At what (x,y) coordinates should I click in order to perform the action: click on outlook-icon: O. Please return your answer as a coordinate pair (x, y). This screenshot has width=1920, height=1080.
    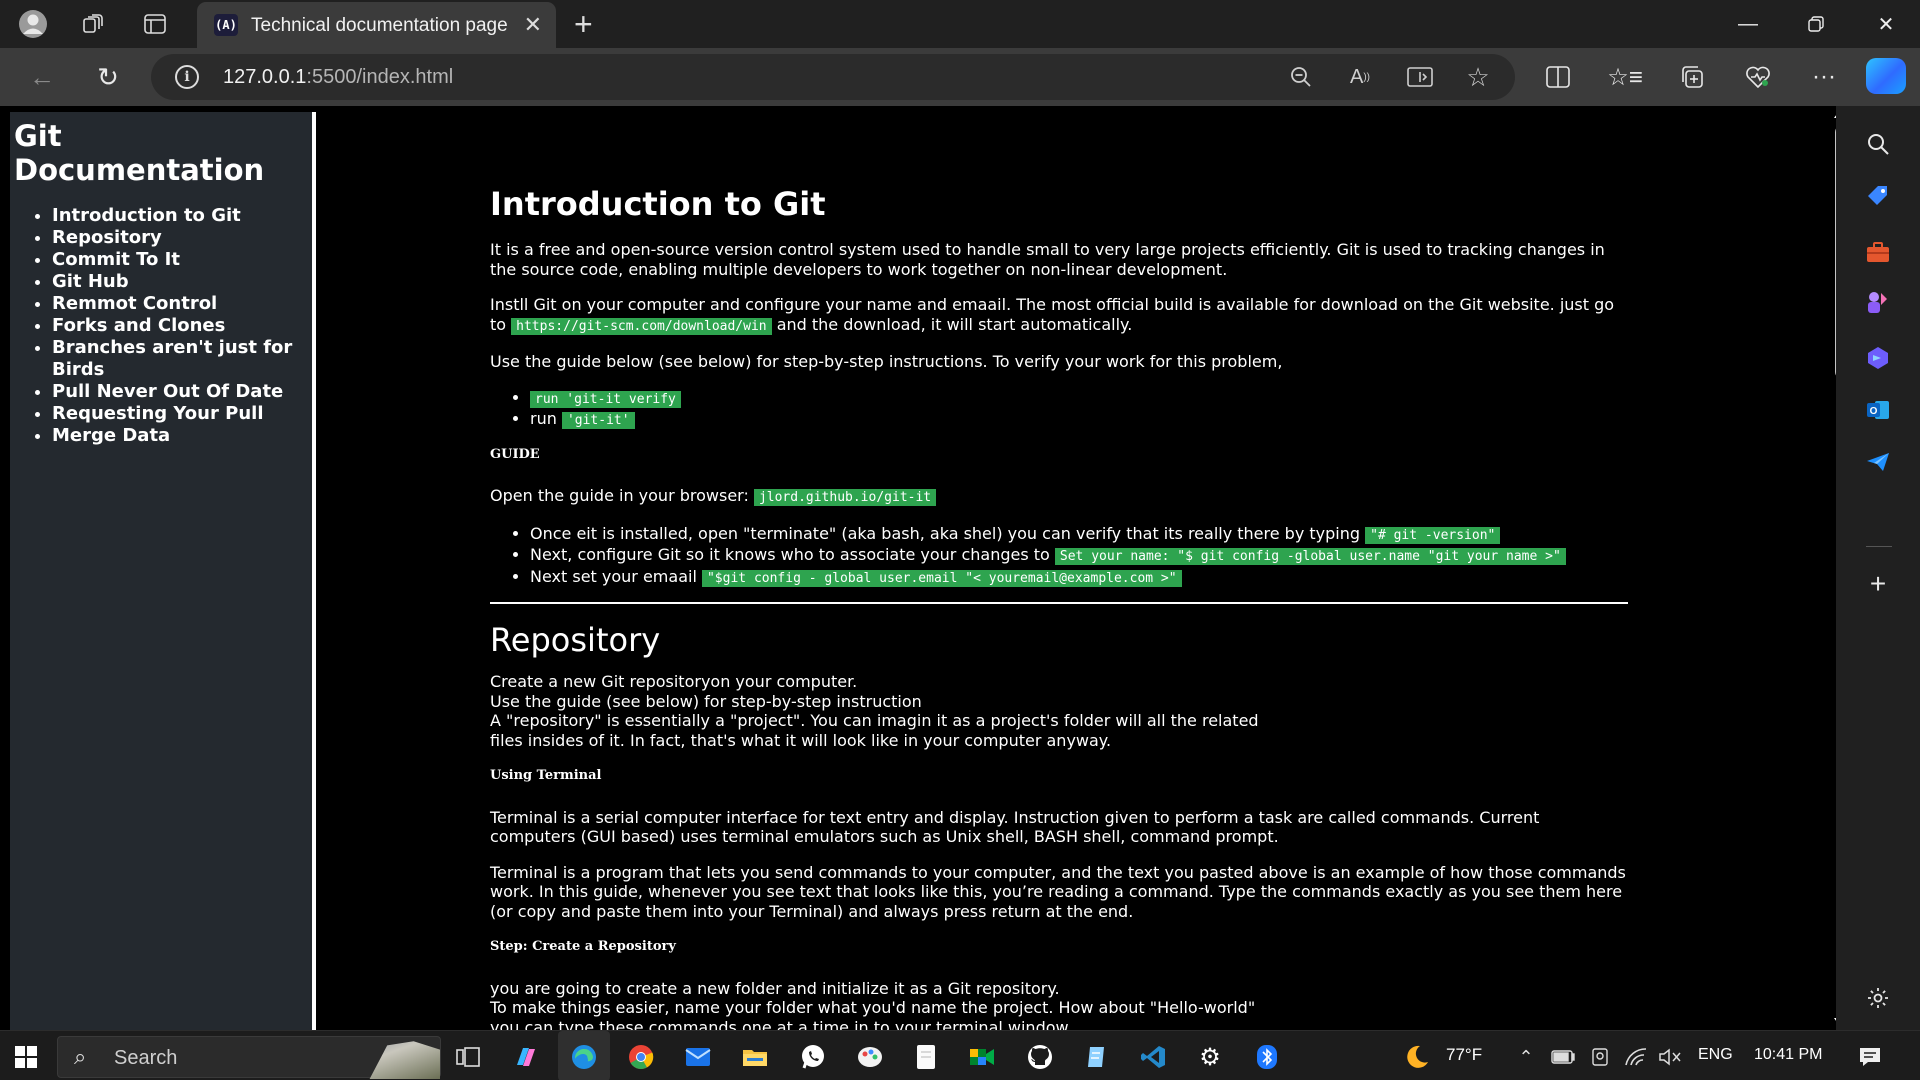
    Looking at the image, I should click on (1878, 410).